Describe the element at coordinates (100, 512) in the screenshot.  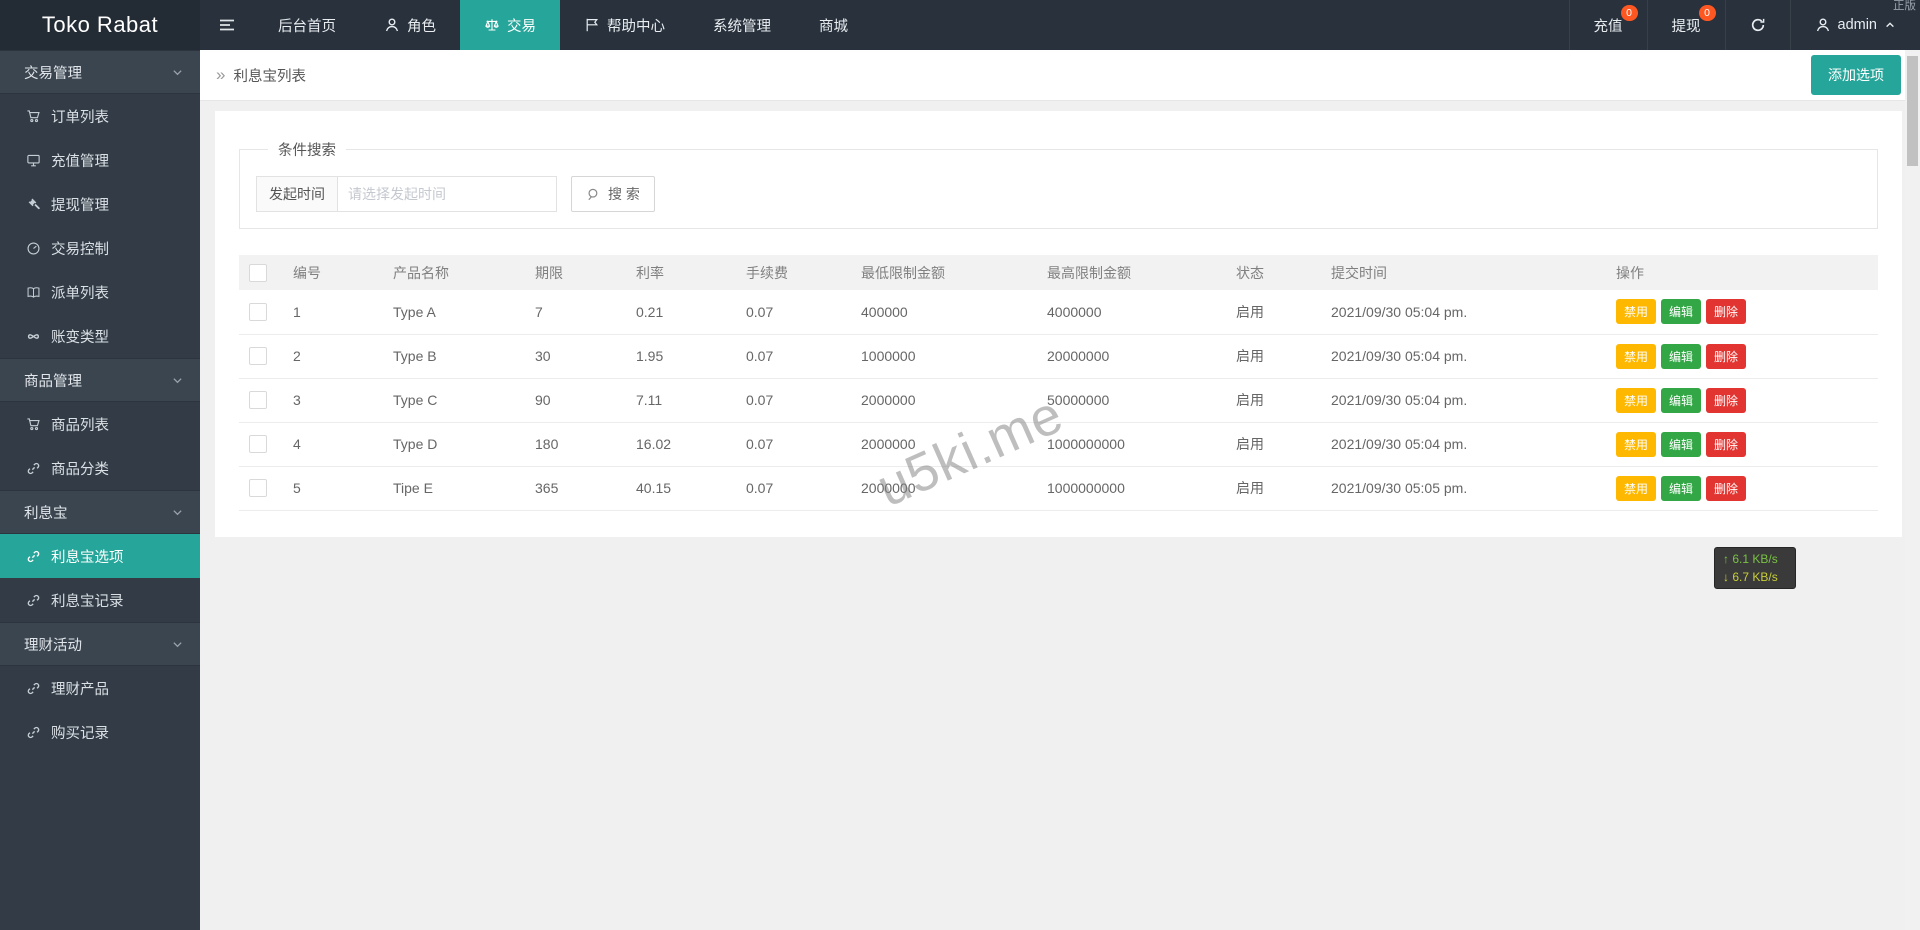
I see `sidebar-section-11: 利息宝` at that location.